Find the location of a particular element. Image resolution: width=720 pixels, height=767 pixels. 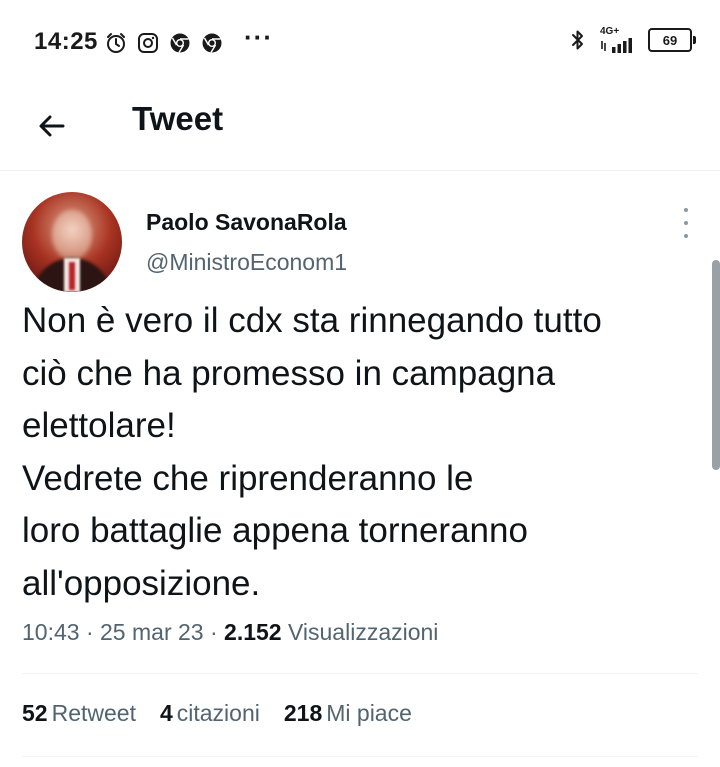

top-app-bar: Tweet is located at coordinates (360, 127).